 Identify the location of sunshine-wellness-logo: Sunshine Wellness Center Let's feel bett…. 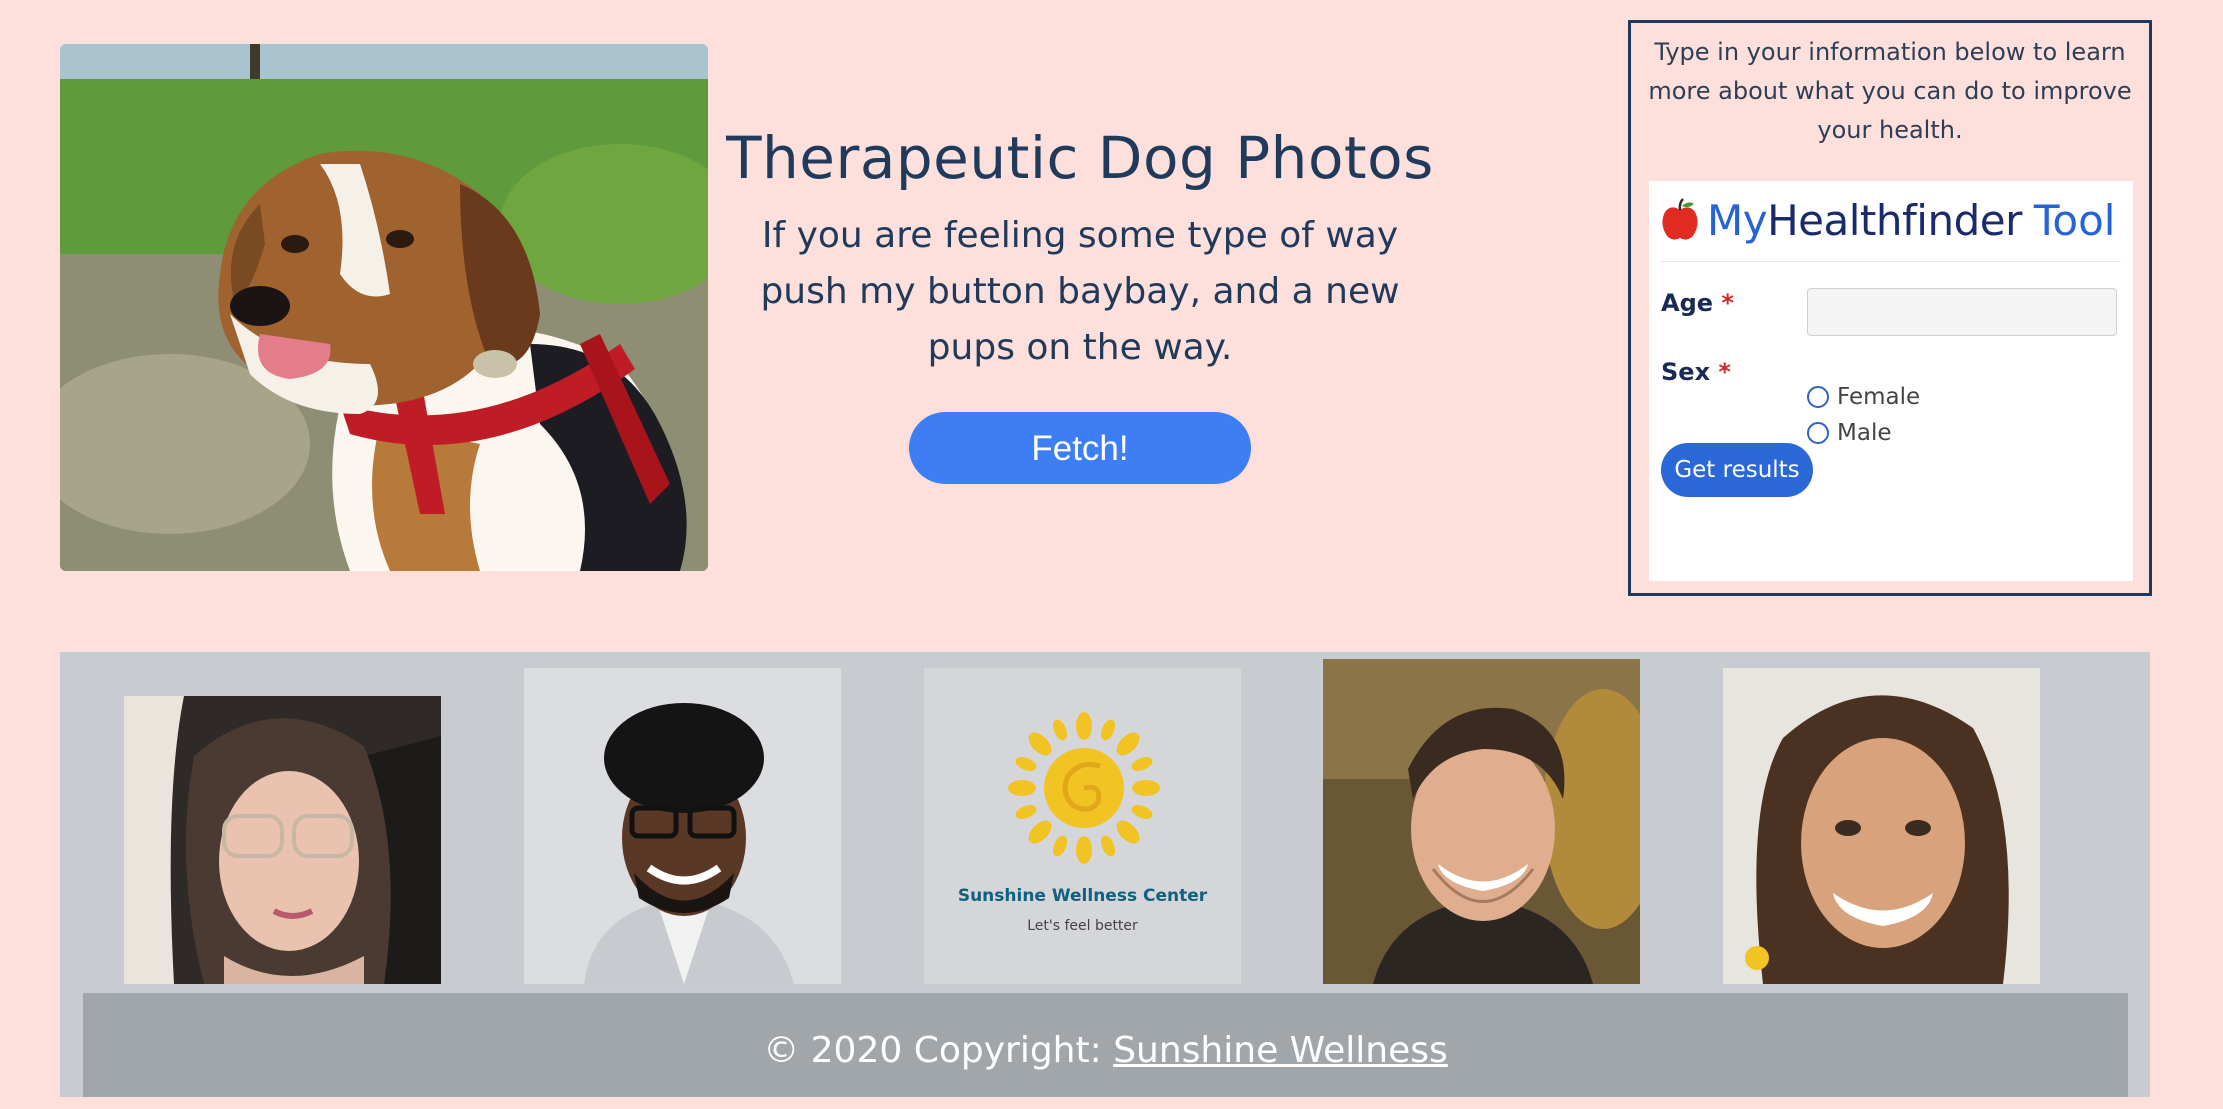
(1082, 826).